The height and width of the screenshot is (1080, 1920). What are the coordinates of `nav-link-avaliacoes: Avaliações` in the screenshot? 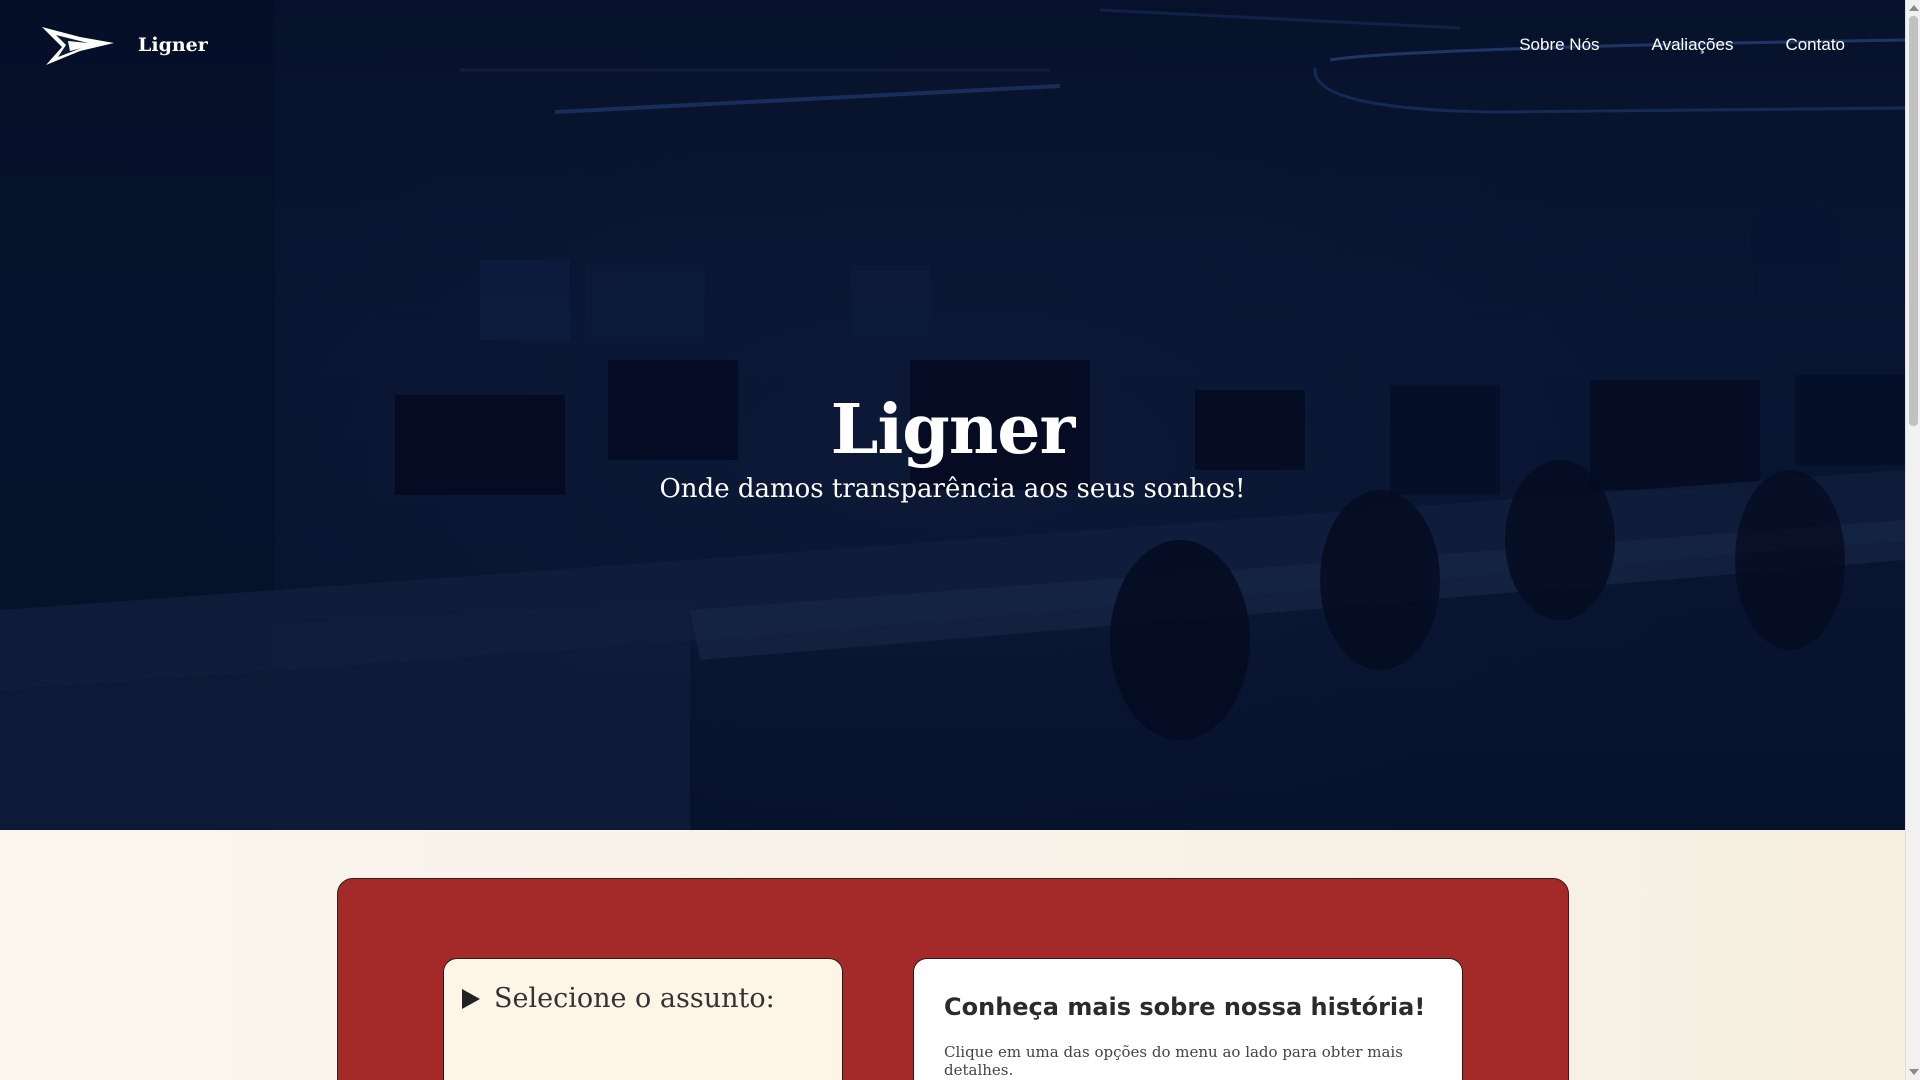 It's located at (1693, 45).